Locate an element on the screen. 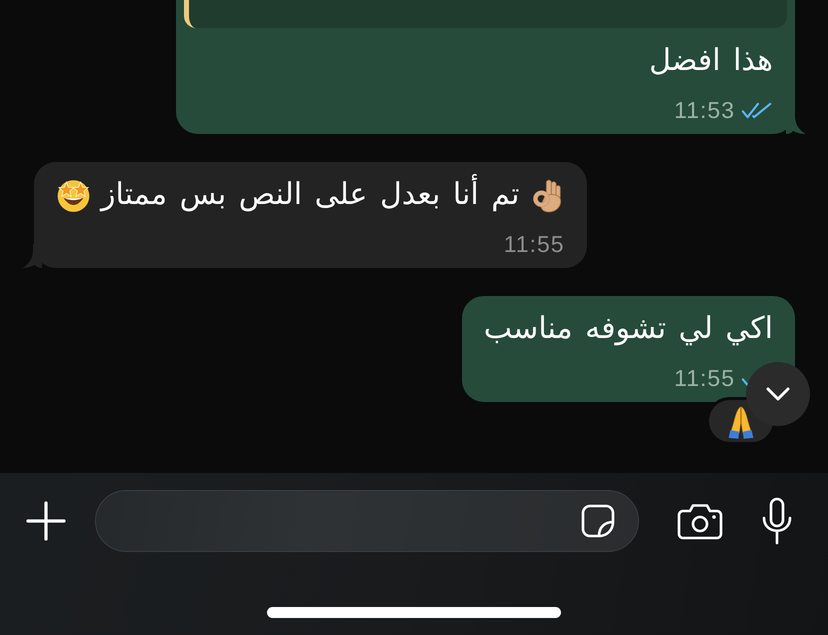 This screenshot has height=635, width=828. star-struck-face-icon is located at coordinates (73, 195).